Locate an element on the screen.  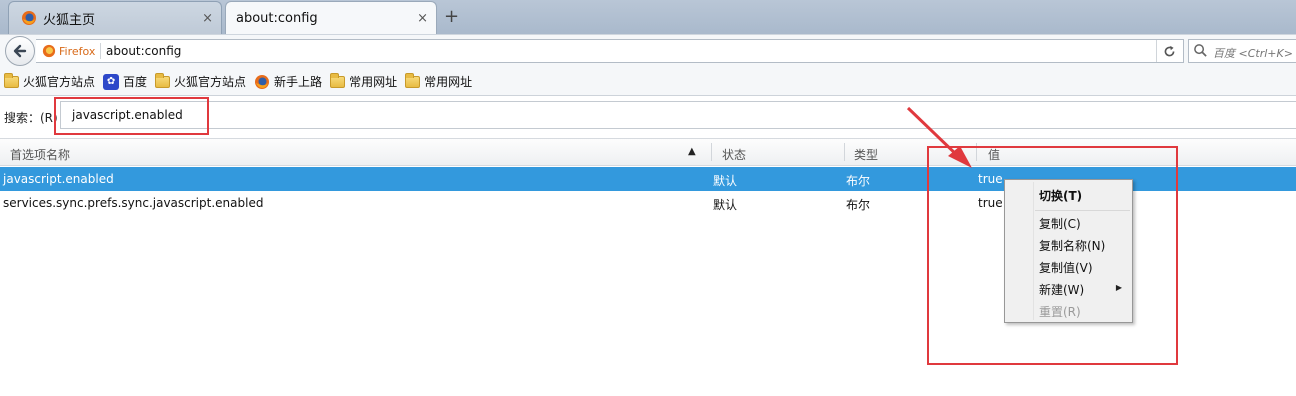
reload-button is located at coordinates (1169, 51).